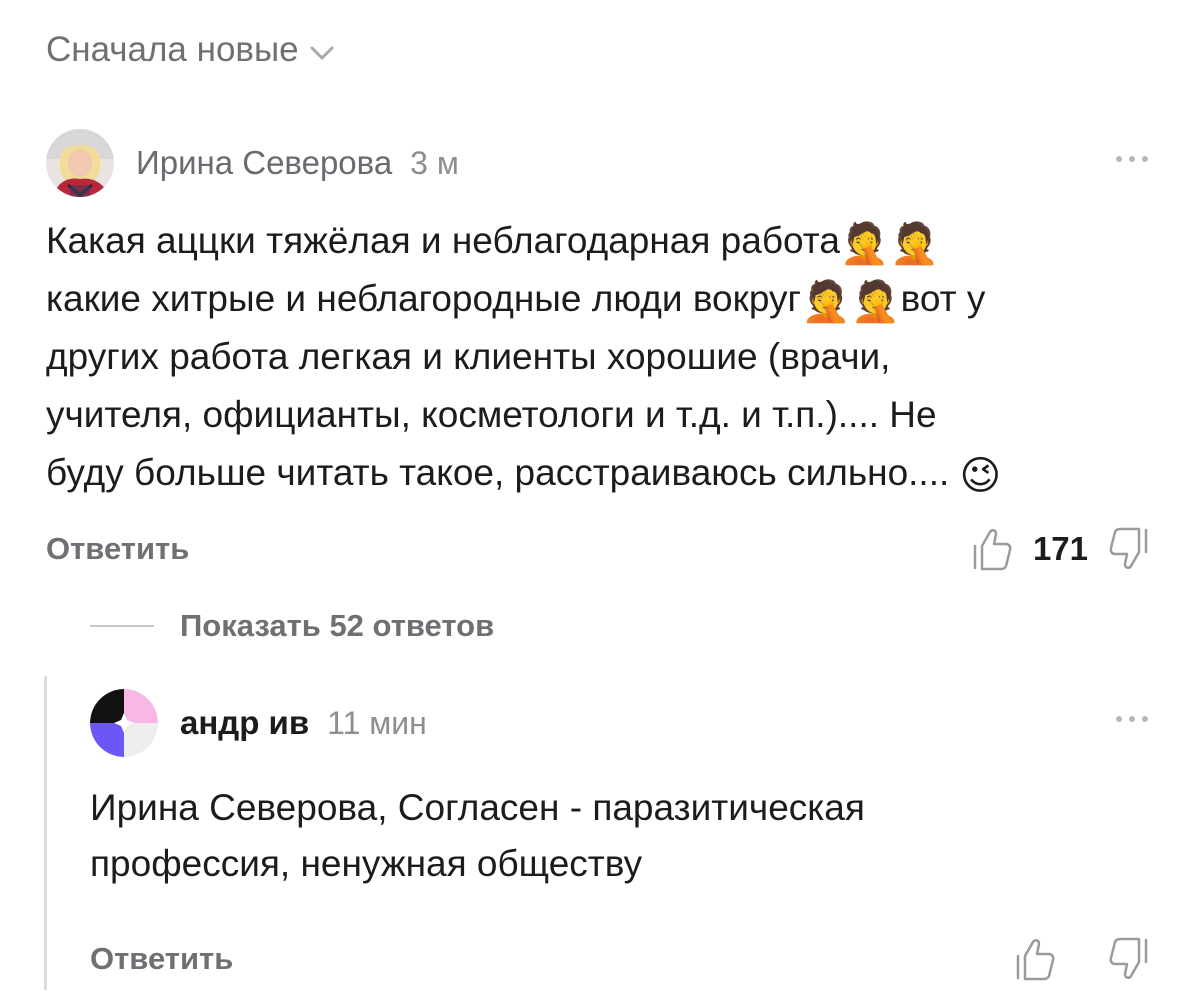 The width and height of the screenshot is (1200, 1002). I want to click on comment-time: 11 мин, so click(377, 722).